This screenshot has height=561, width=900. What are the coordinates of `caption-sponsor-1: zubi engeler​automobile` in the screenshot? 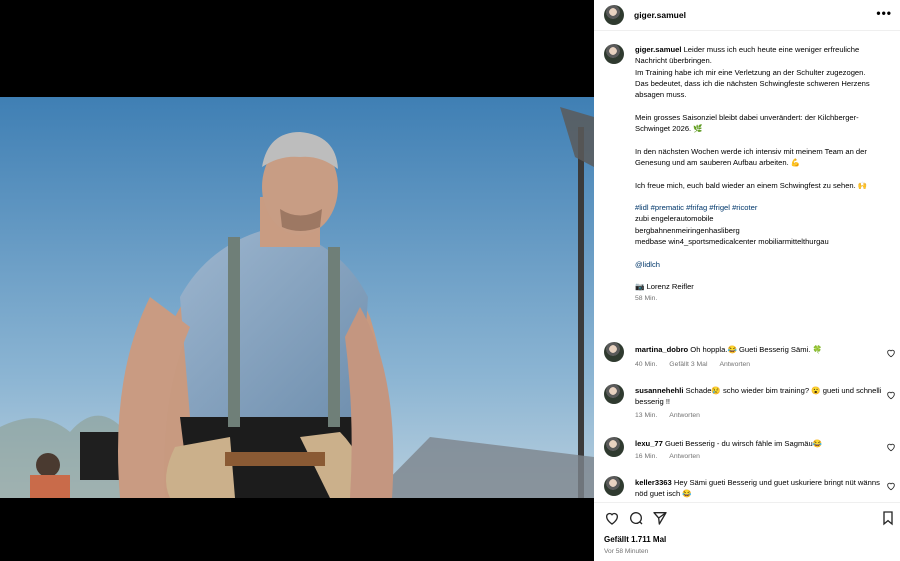 It's located at (674, 219).